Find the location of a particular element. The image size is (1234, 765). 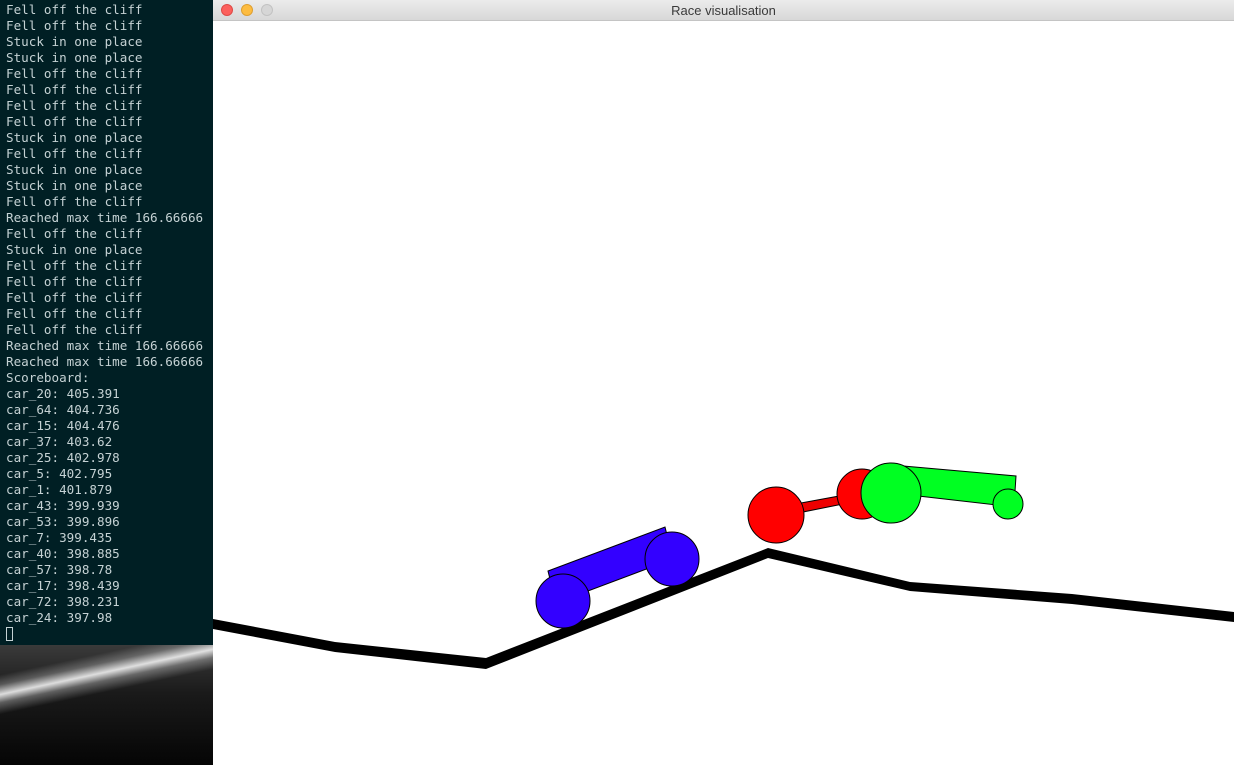

green-car-rear-wheel is located at coordinates (891, 493).